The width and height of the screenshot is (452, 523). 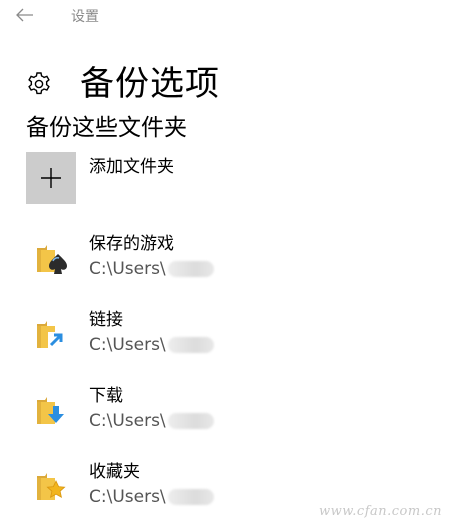 I want to click on folder-name: 下载, so click(x=106, y=396).